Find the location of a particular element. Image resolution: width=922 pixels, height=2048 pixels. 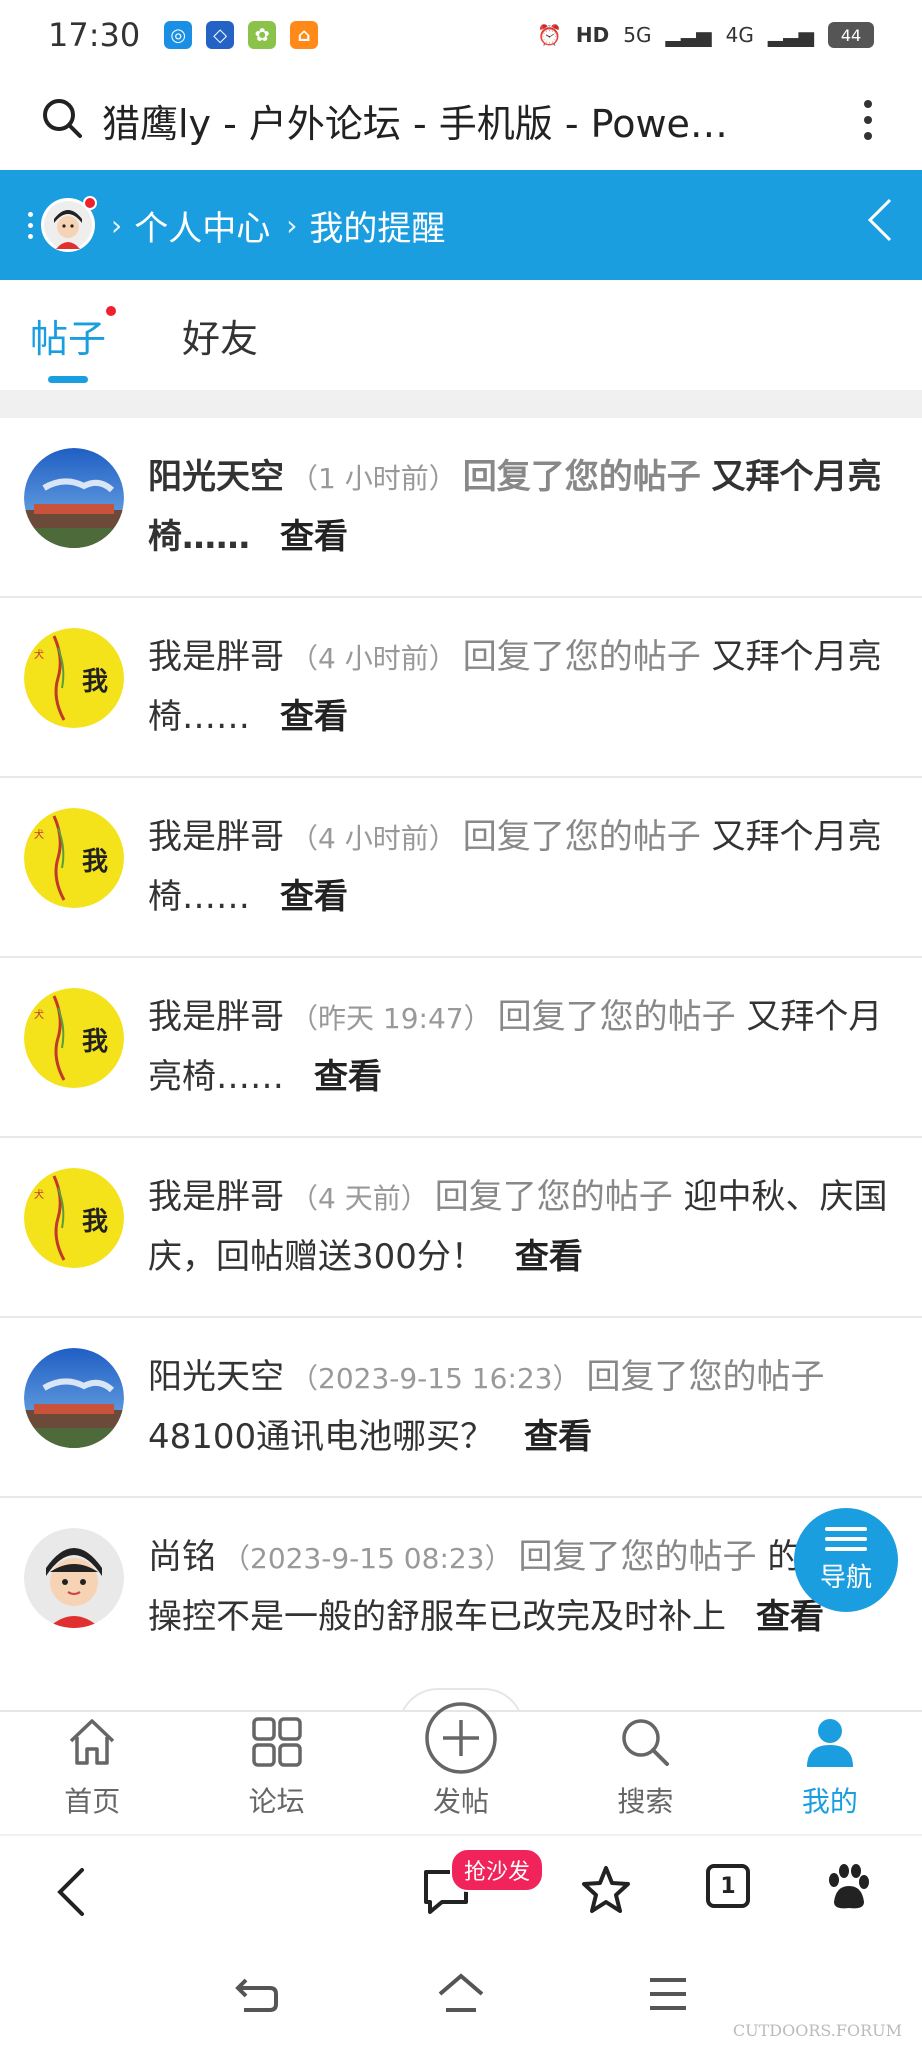

section-divider is located at coordinates (461, 404).